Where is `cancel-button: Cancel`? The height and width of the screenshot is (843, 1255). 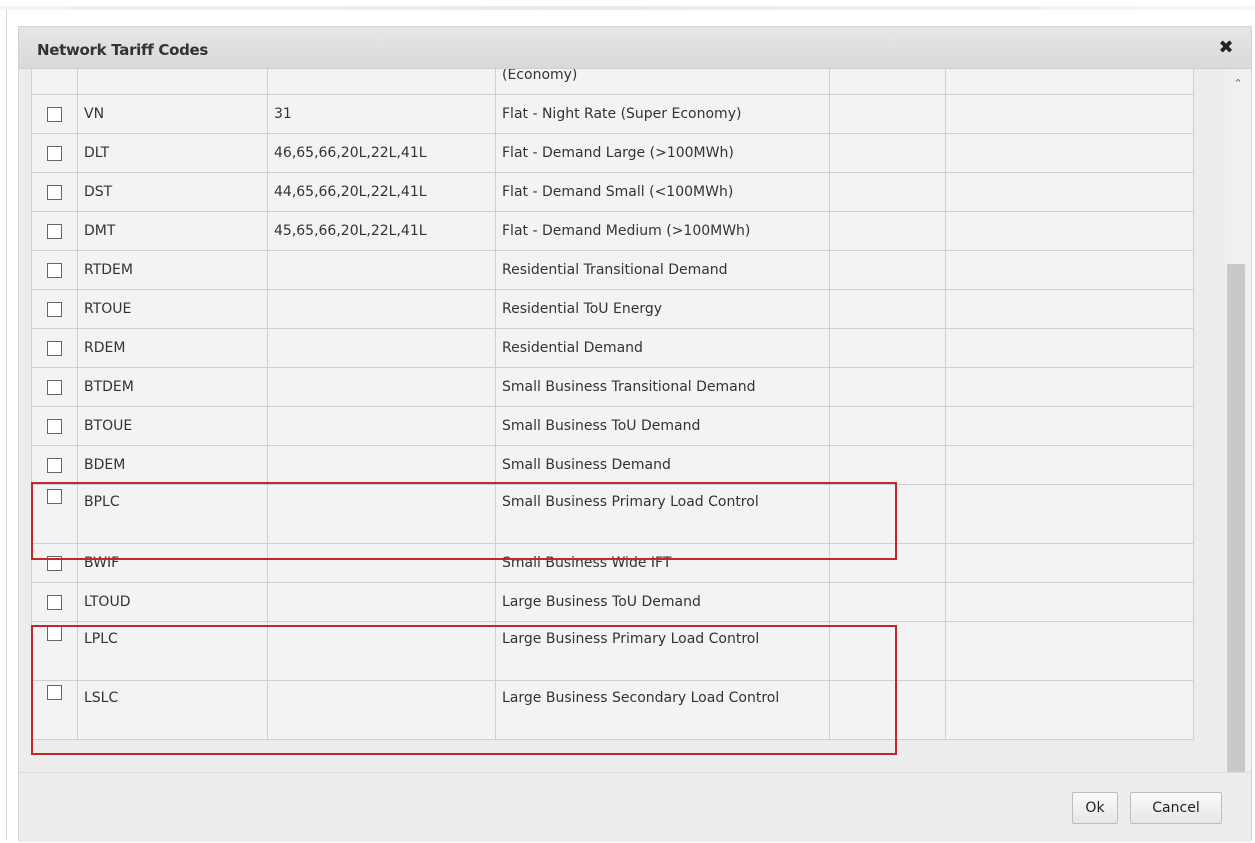
cancel-button: Cancel is located at coordinates (1176, 808).